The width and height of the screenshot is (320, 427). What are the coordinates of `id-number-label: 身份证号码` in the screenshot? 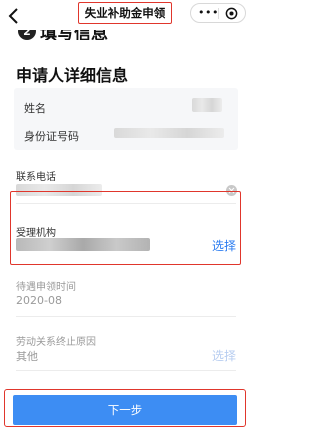 It's located at (51, 136).